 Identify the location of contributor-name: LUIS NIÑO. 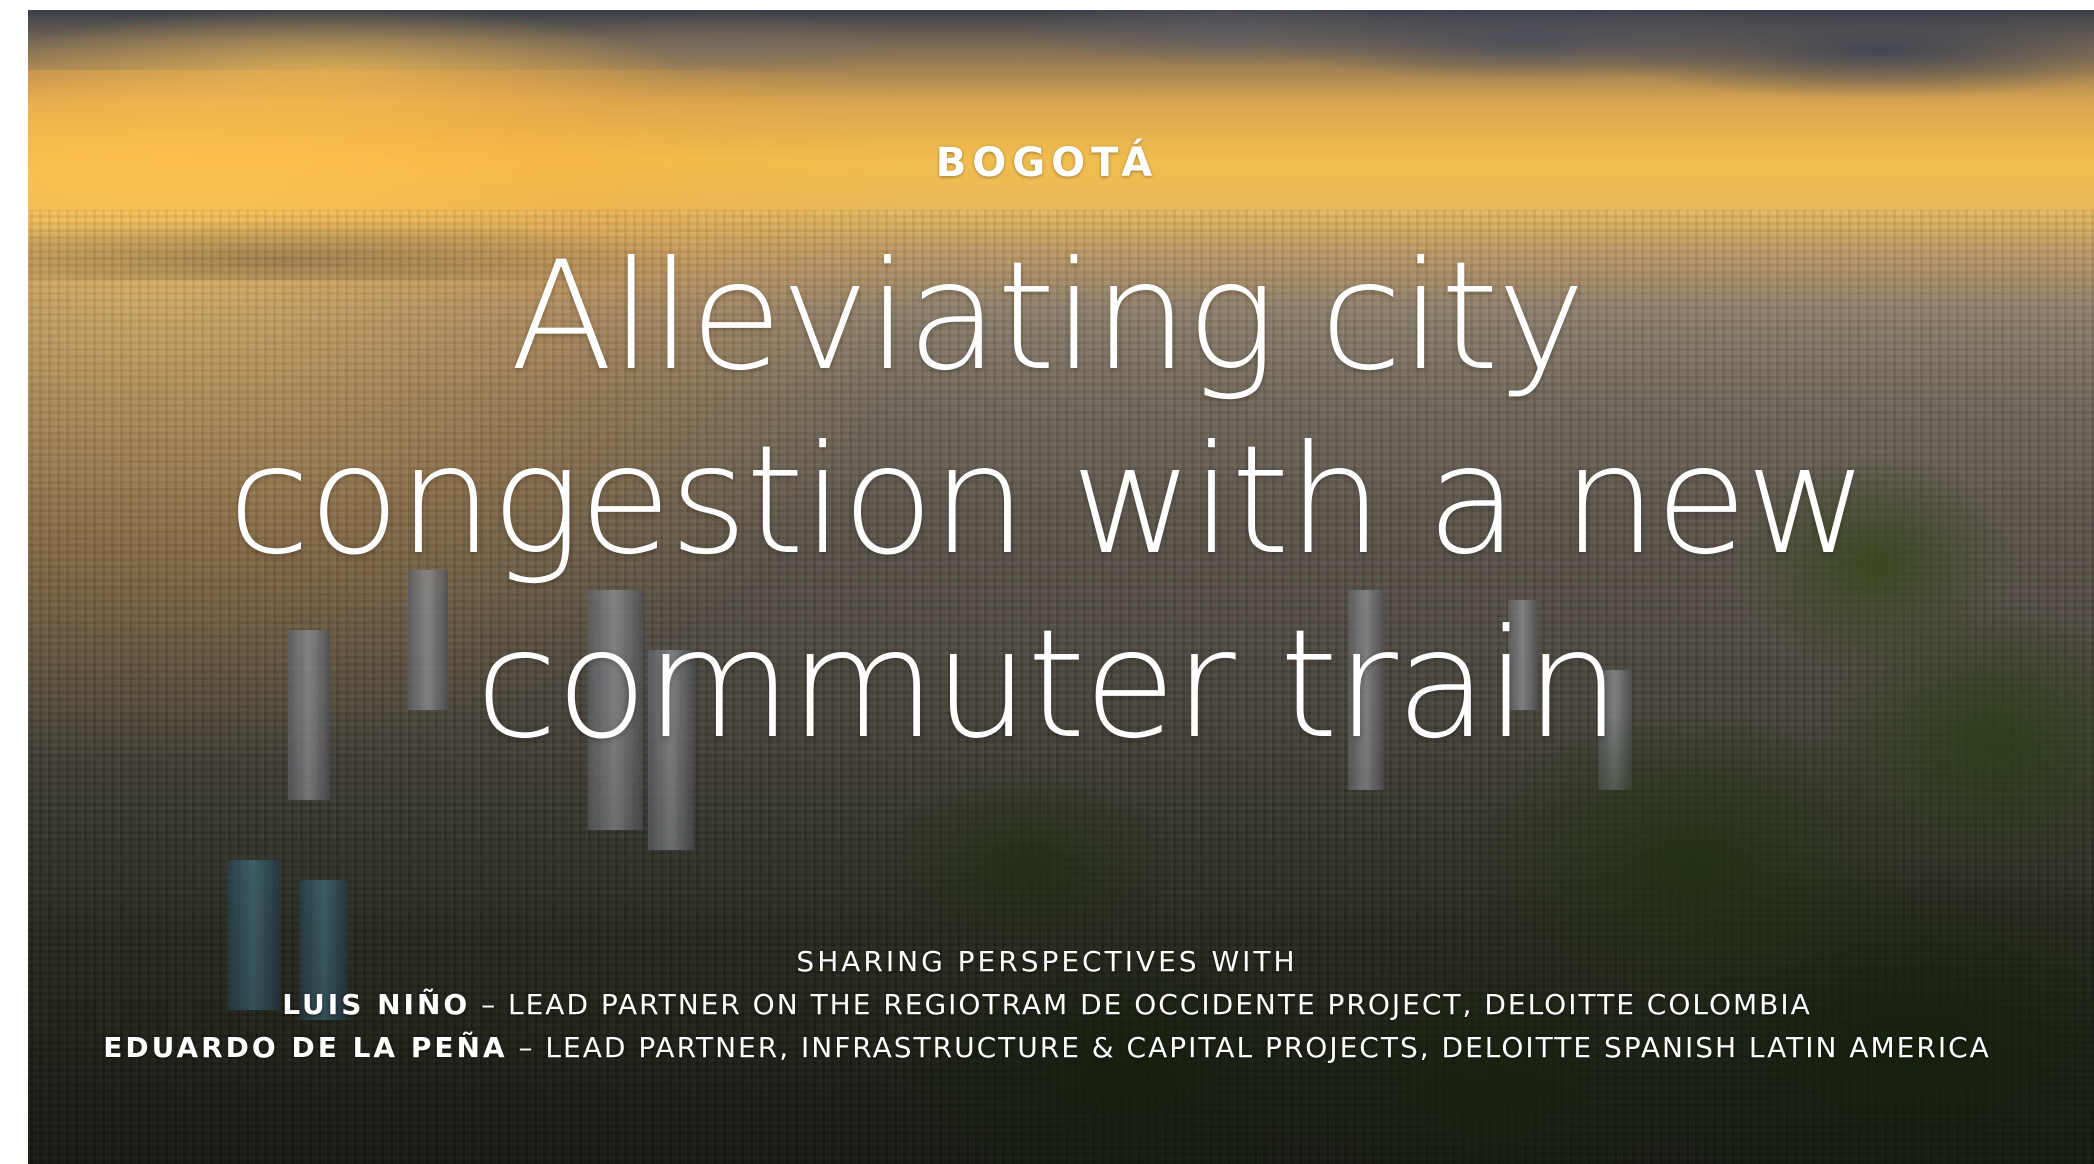
(376, 1004).